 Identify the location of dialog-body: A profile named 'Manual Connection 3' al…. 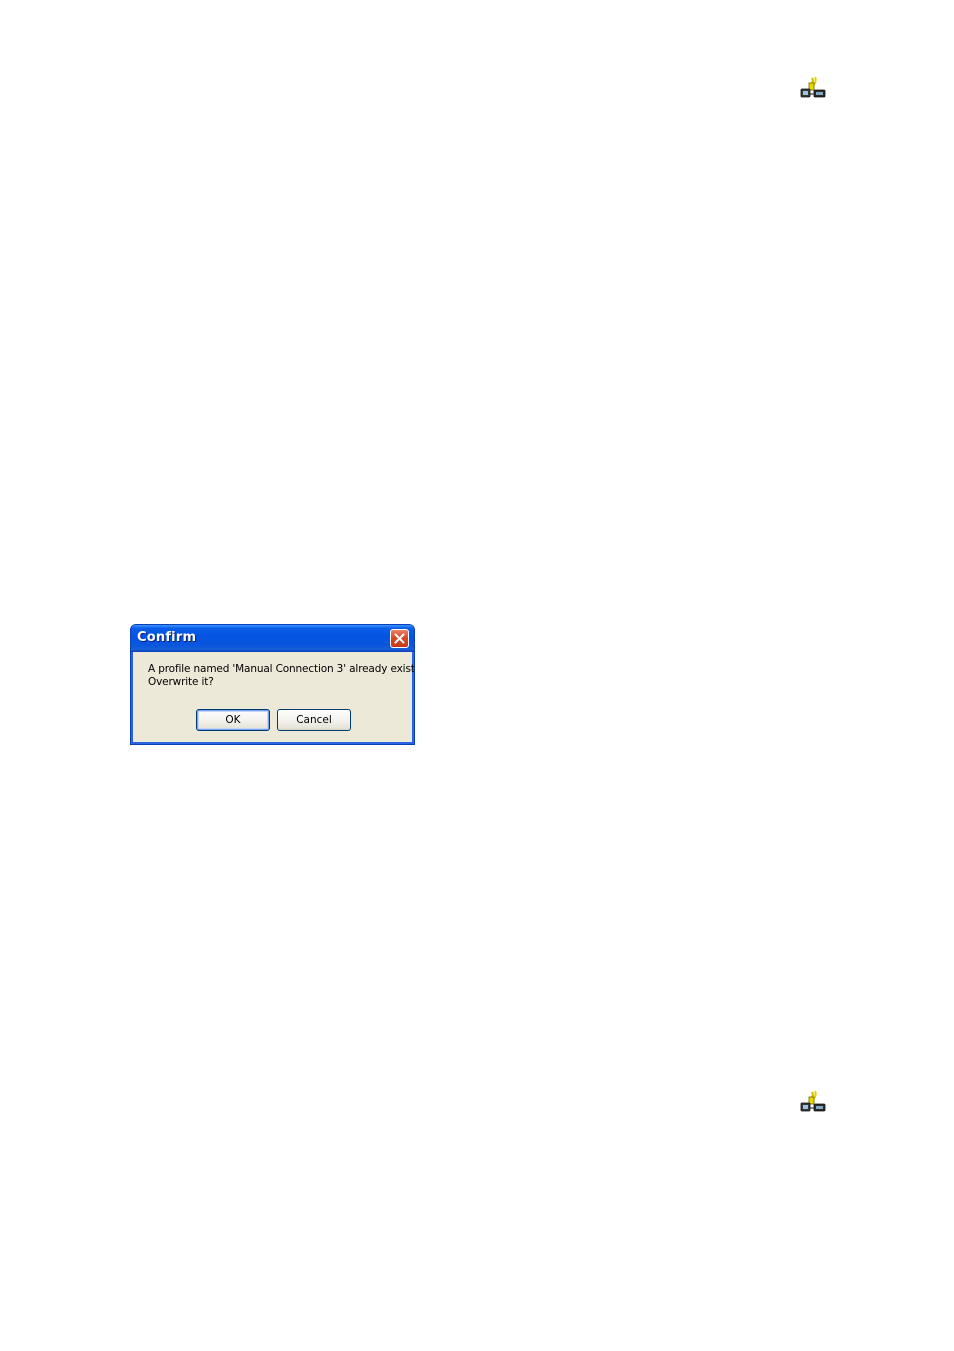
(274, 696).